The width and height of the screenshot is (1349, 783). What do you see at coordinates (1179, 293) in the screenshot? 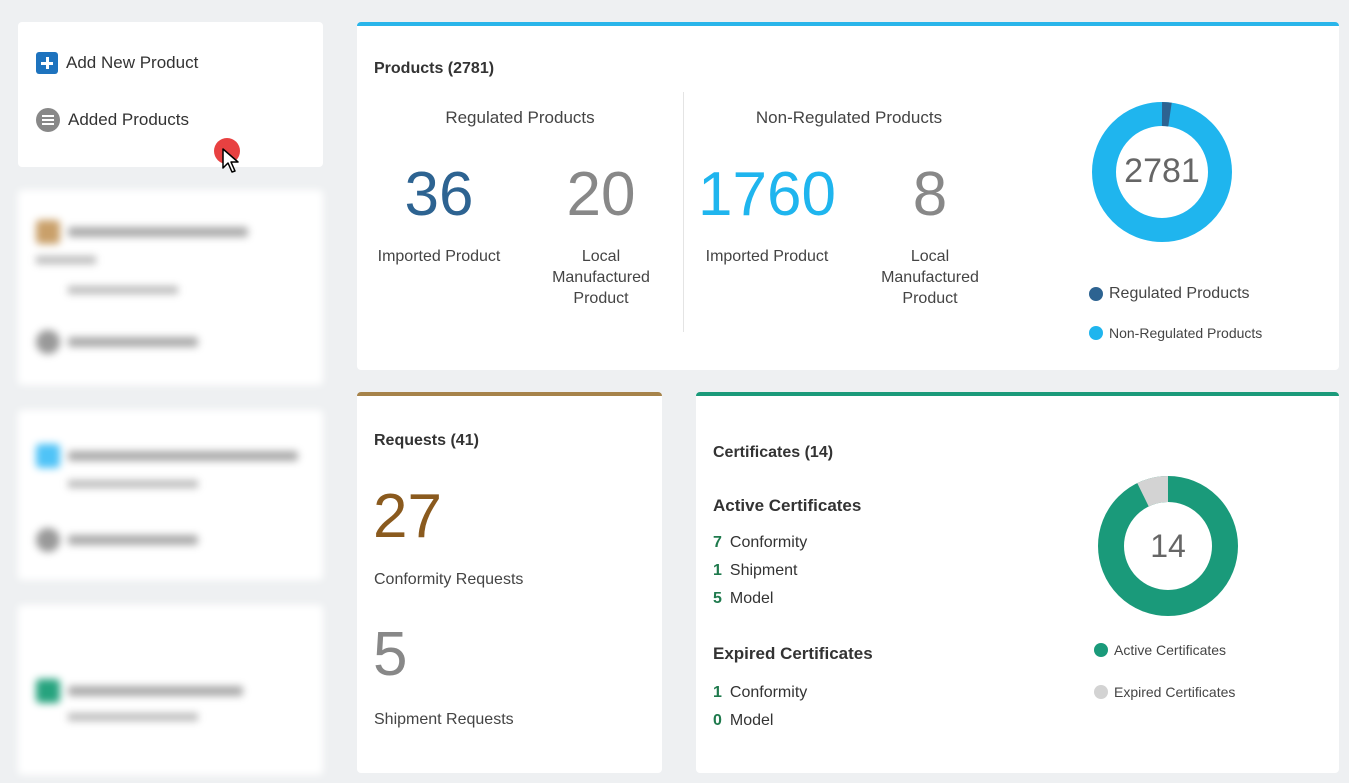
I see `legend-regulated-label: Regulated Products` at bounding box center [1179, 293].